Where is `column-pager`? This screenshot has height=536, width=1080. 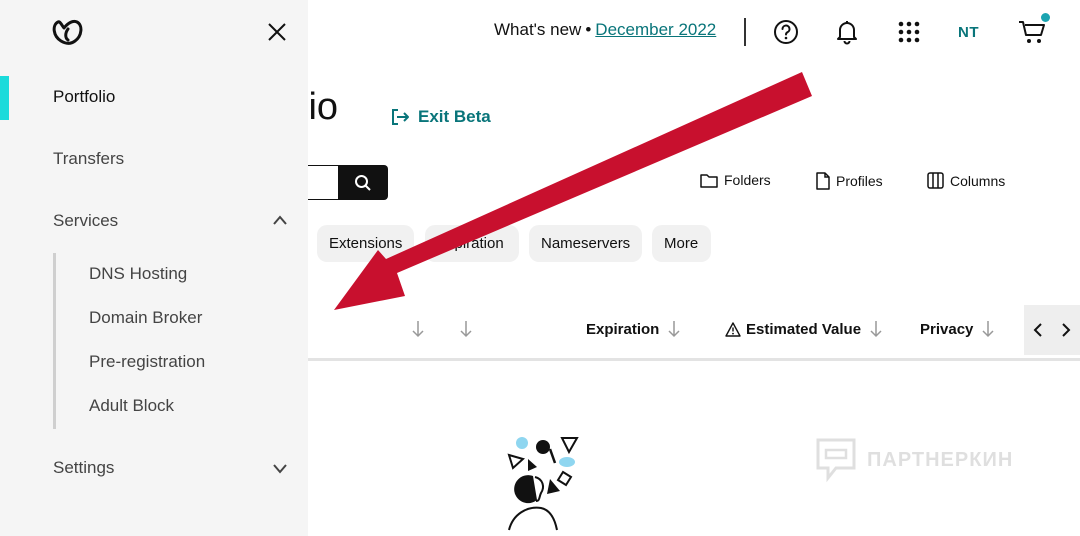 column-pager is located at coordinates (1052, 330).